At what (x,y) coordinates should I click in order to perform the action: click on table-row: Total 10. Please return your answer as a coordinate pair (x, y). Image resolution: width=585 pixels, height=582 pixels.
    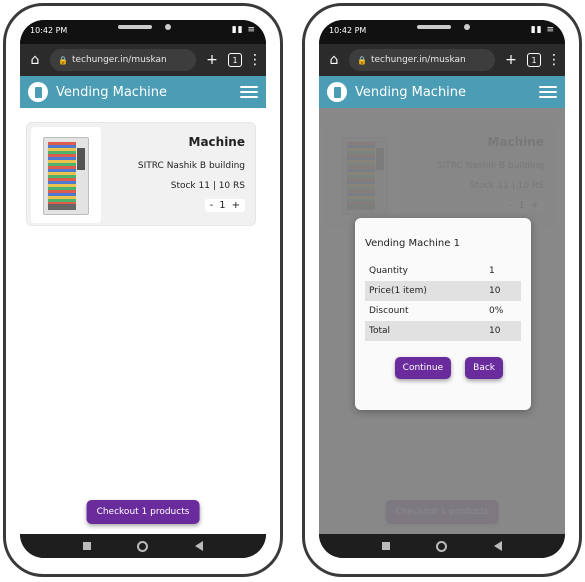
    Looking at the image, I should click on (443, 331).